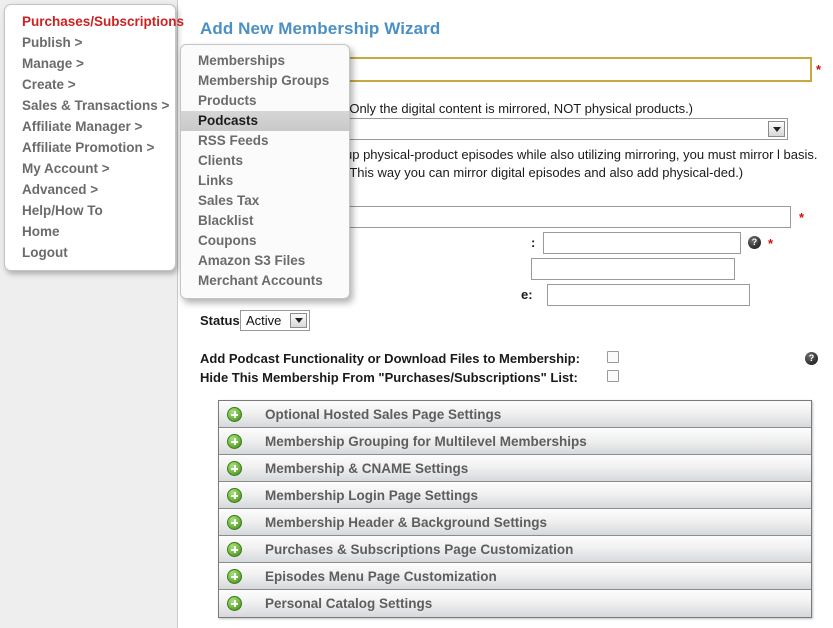  I want to click on submenu-item-blacklist: Blacklist, so click(265, 221).